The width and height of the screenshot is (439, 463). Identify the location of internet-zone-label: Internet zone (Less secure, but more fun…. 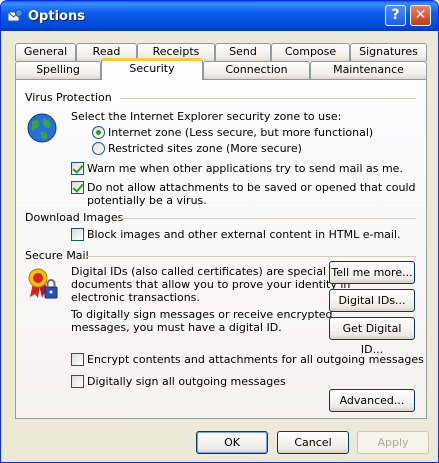
(240, 132).